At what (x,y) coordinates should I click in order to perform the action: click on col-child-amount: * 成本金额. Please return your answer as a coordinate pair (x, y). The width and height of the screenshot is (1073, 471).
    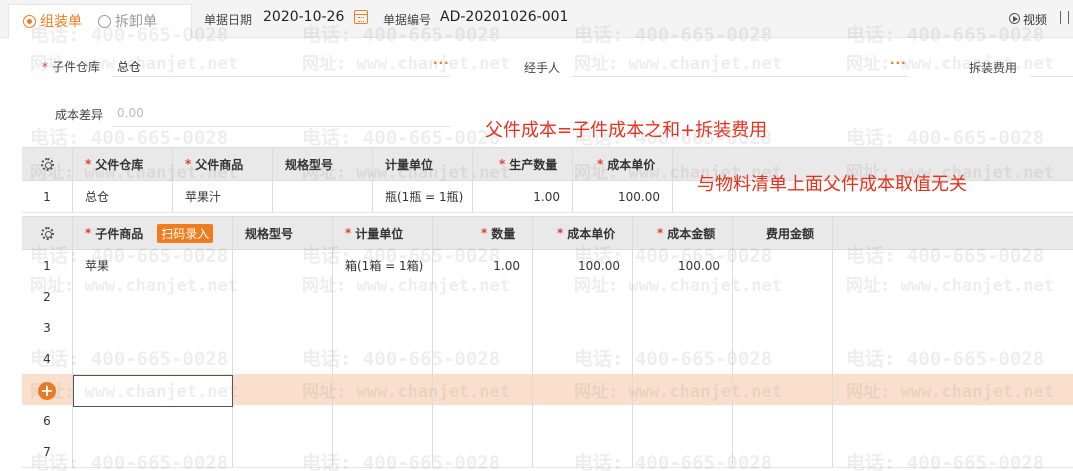
    Looking at the image, I should click on (683, 233).